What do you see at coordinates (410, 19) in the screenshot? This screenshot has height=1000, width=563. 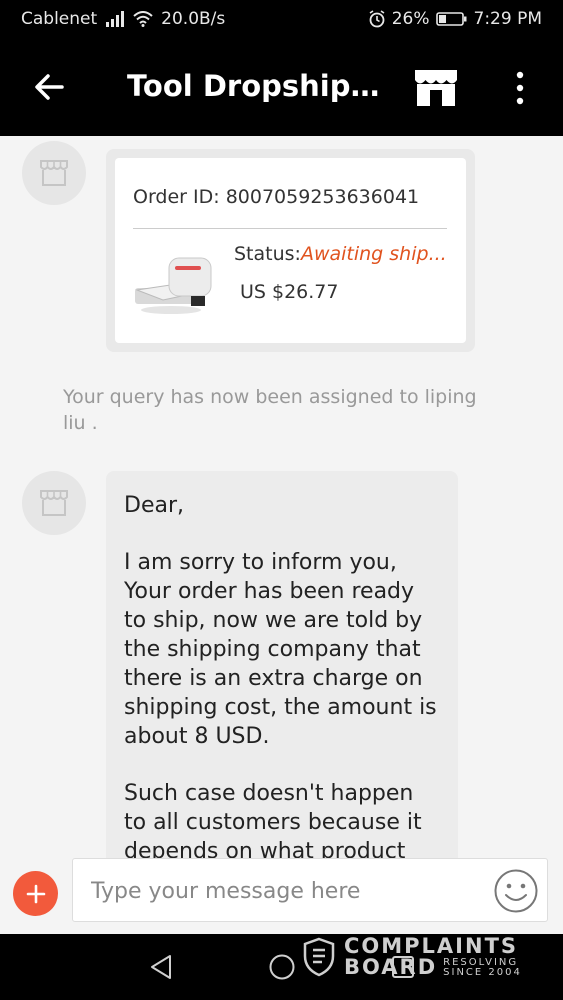 I see `battery-percent: 26%` at bounding box center [410, 19].